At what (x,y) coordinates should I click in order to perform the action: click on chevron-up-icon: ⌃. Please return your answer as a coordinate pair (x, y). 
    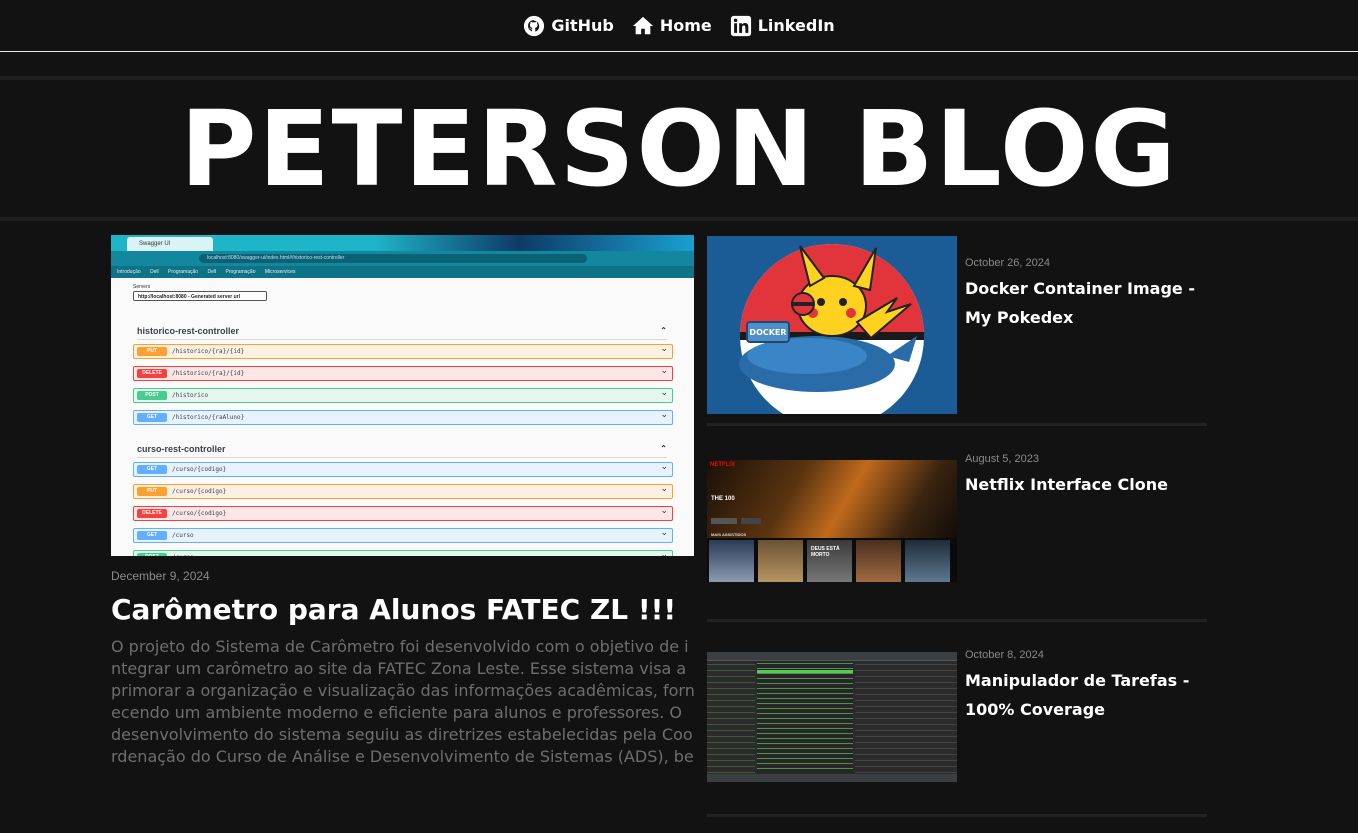
    Looking at the image, I should click on (663, 330).